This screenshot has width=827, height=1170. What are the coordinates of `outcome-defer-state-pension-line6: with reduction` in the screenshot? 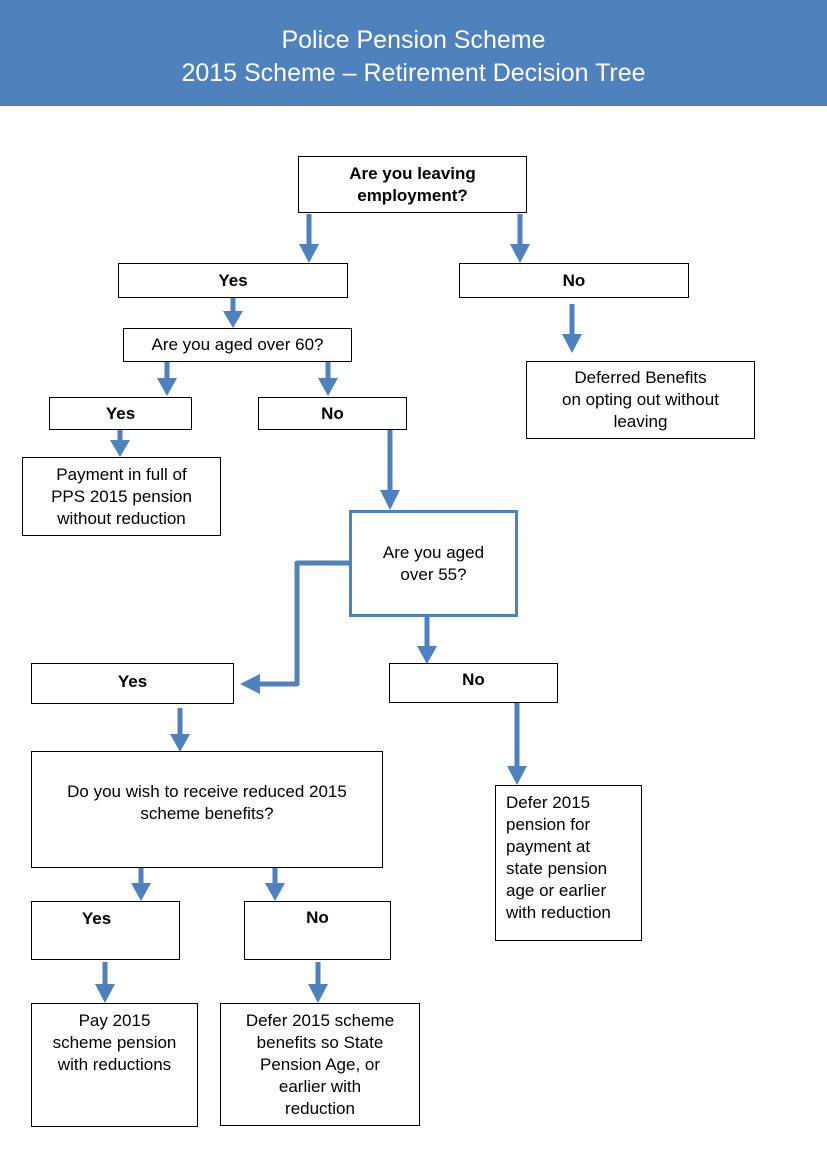 It's located at (558, 912).